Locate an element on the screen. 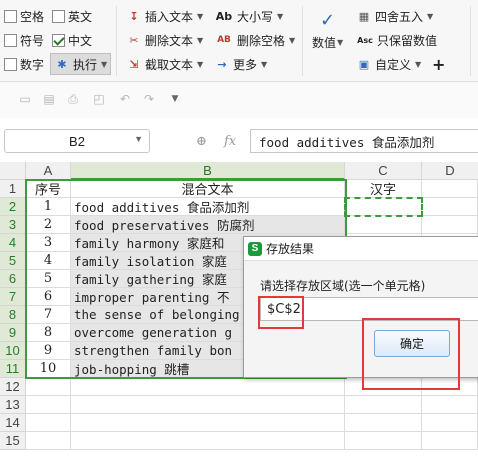 Image resolution: width=478 pixels, height=473 pixels. execute-button: ✱ 执行 ▼ is located at coordinates (81, 64).